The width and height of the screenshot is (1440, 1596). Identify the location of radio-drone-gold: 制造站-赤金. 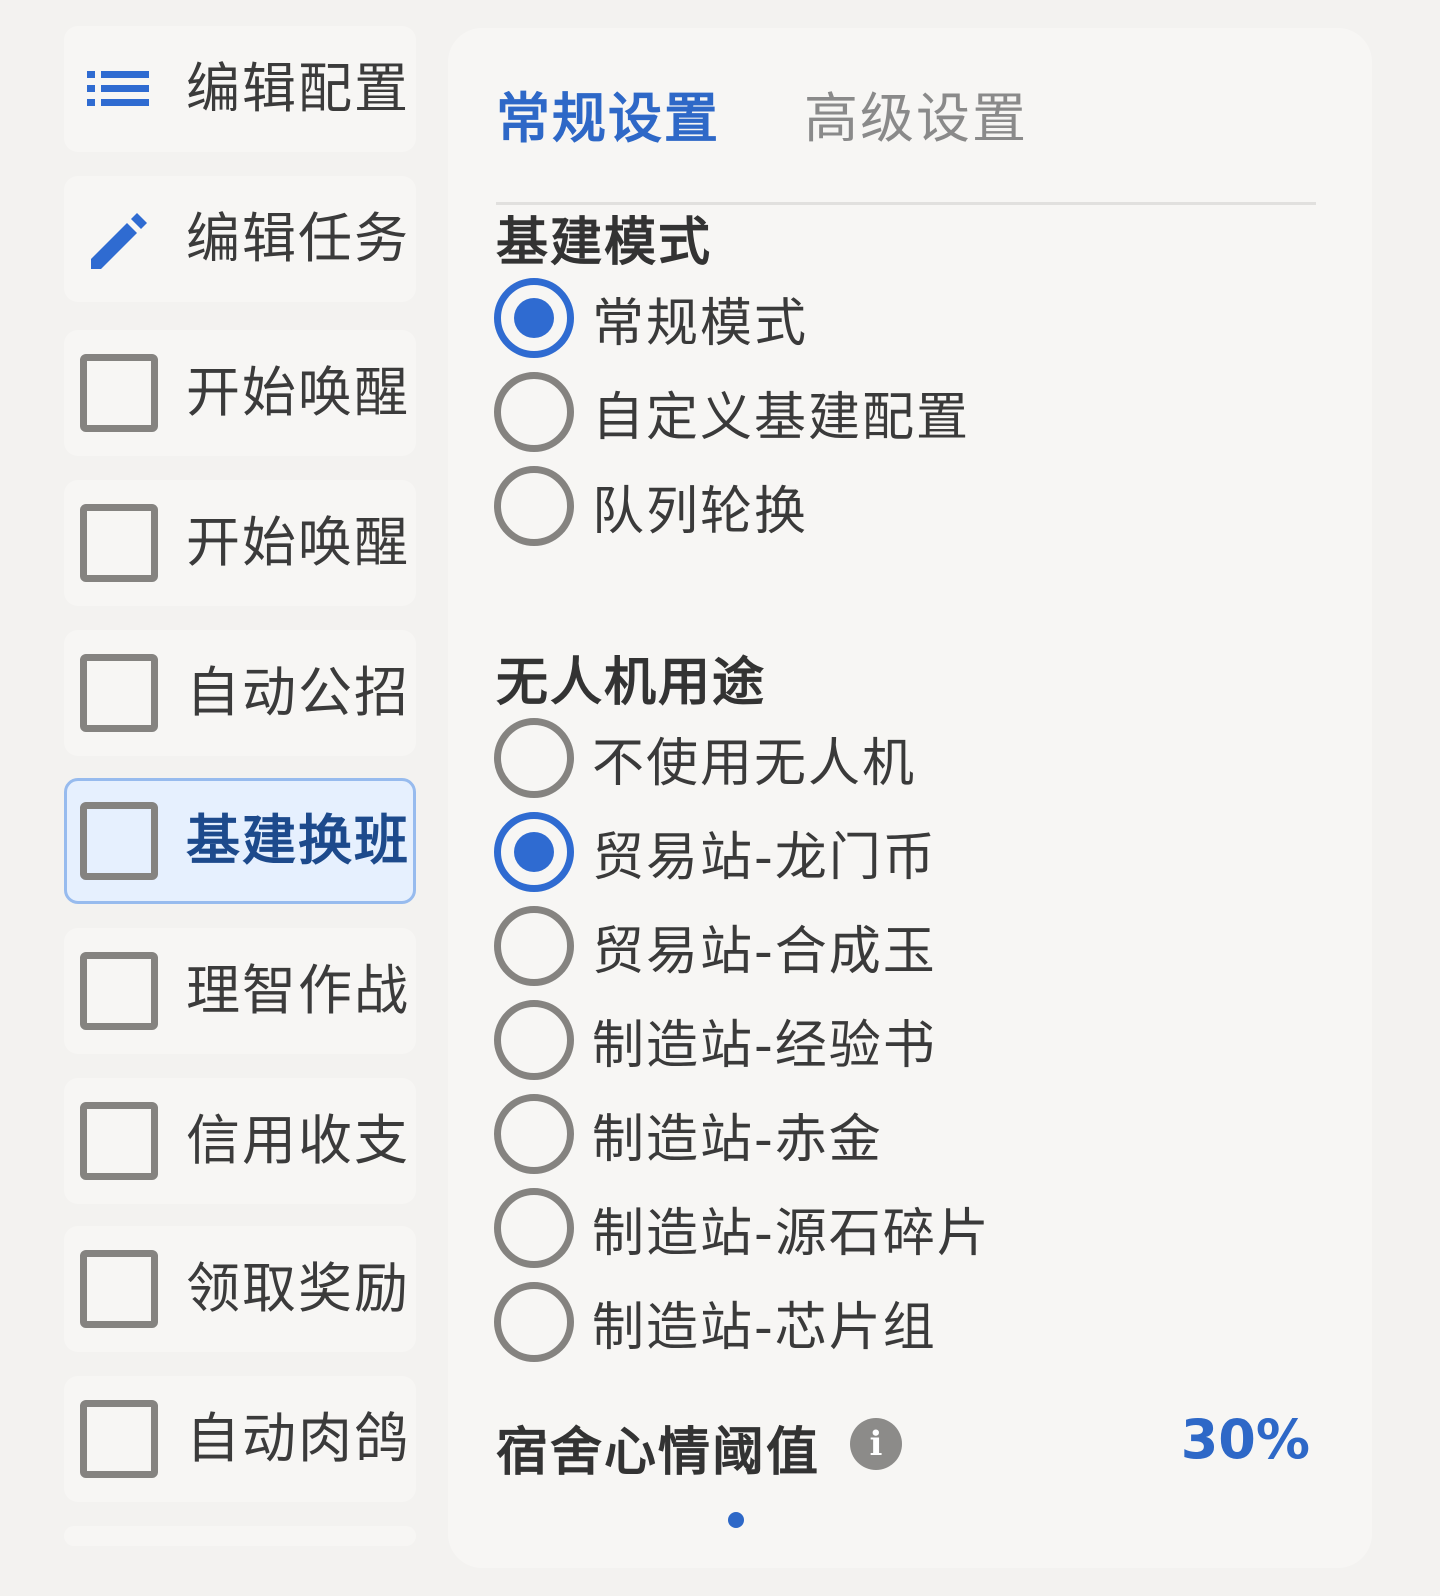
(688, 1134).